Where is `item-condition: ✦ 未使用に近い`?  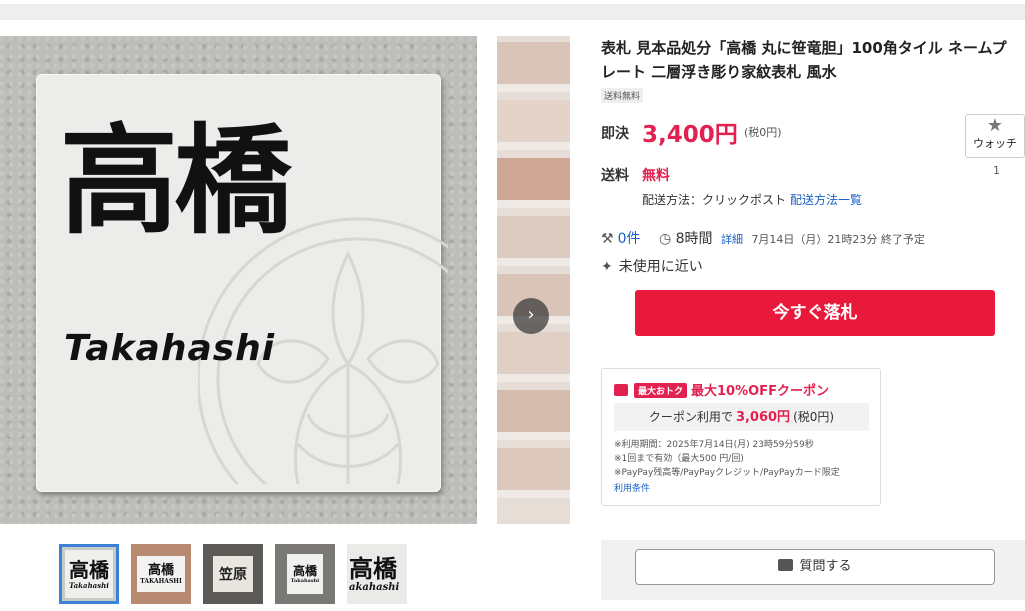
item-condition: ✦ 未使用に近い is located at coordinates (652, 266).